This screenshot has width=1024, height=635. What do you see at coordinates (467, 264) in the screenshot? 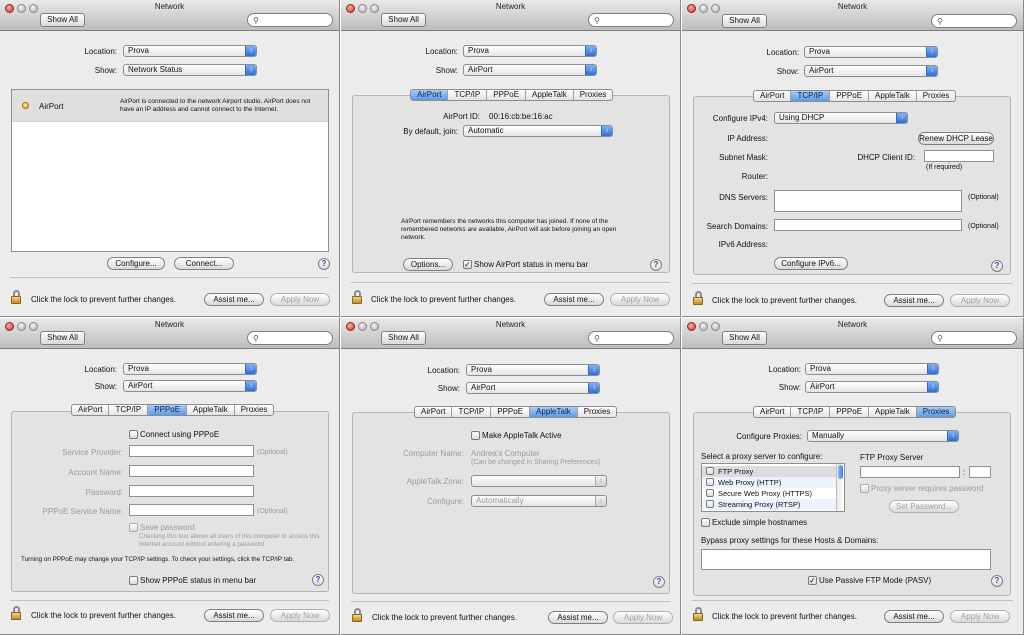
I see `airport-status-checkbox: ✓` at bounding box center [467, 264].